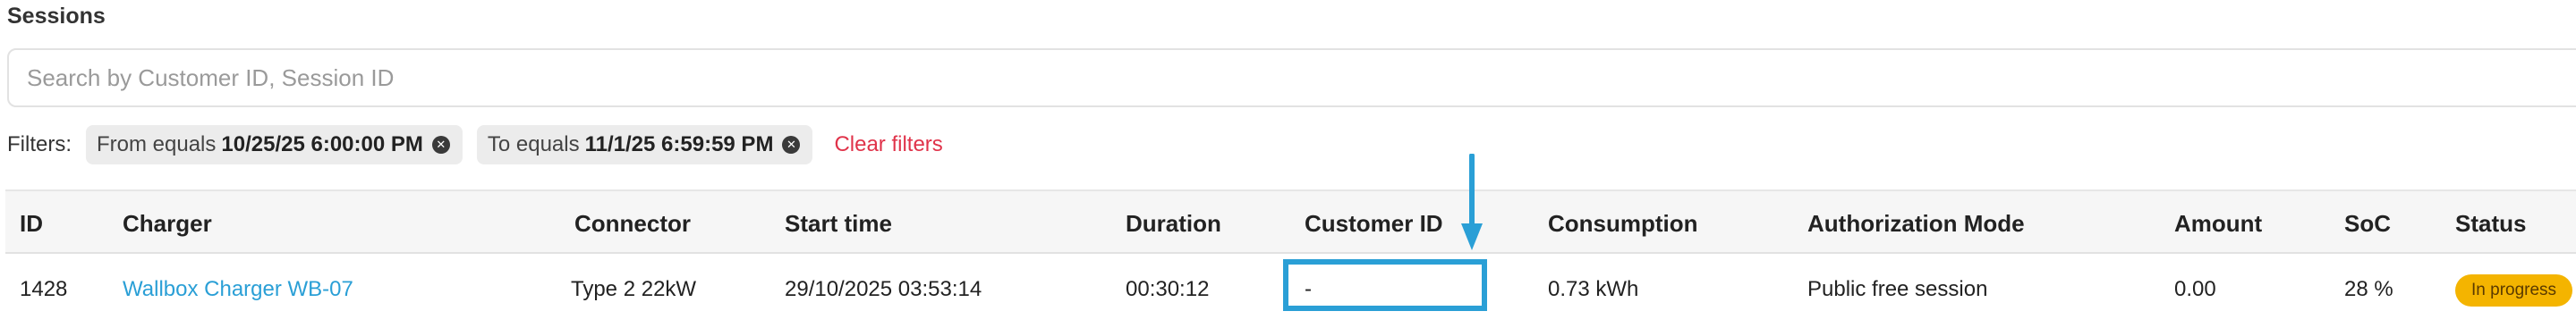 The image size is (2576, 328). Describe the element at coordinates (56, 16) in the screenshot. I see `page-title: Sessions` at that location.